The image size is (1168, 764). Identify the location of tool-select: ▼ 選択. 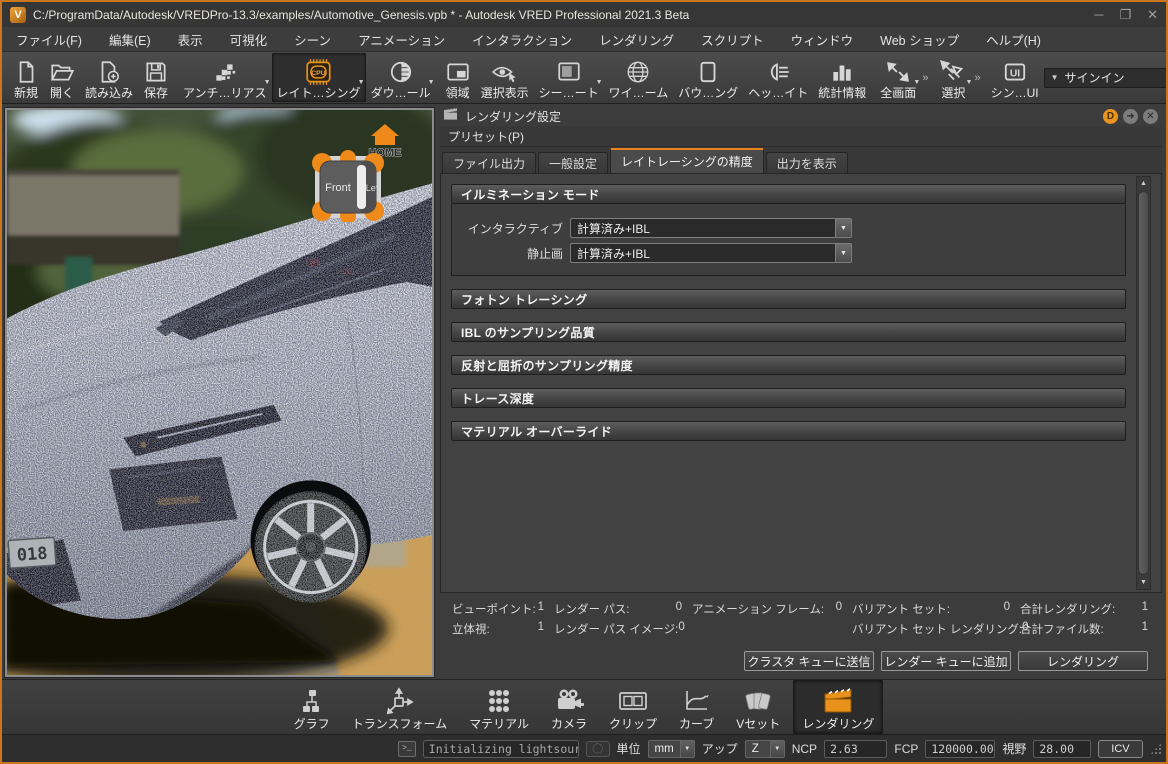
(953, 77).